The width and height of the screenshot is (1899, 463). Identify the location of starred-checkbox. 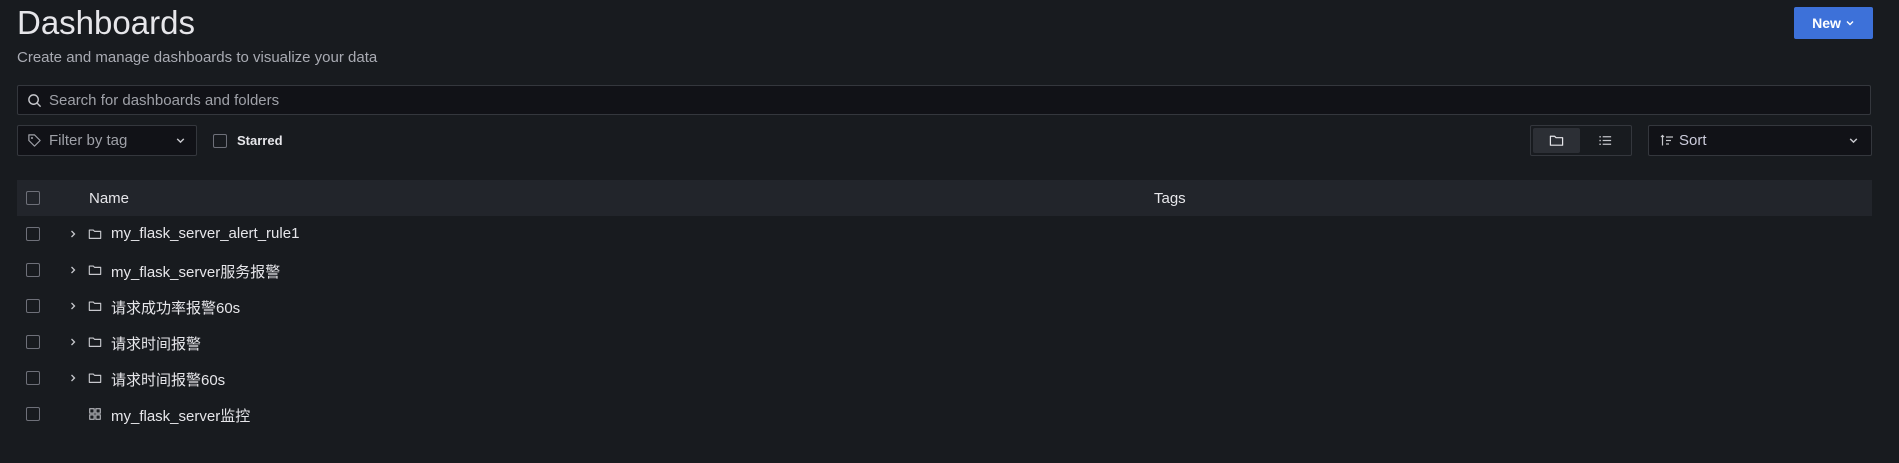
(220, 140).